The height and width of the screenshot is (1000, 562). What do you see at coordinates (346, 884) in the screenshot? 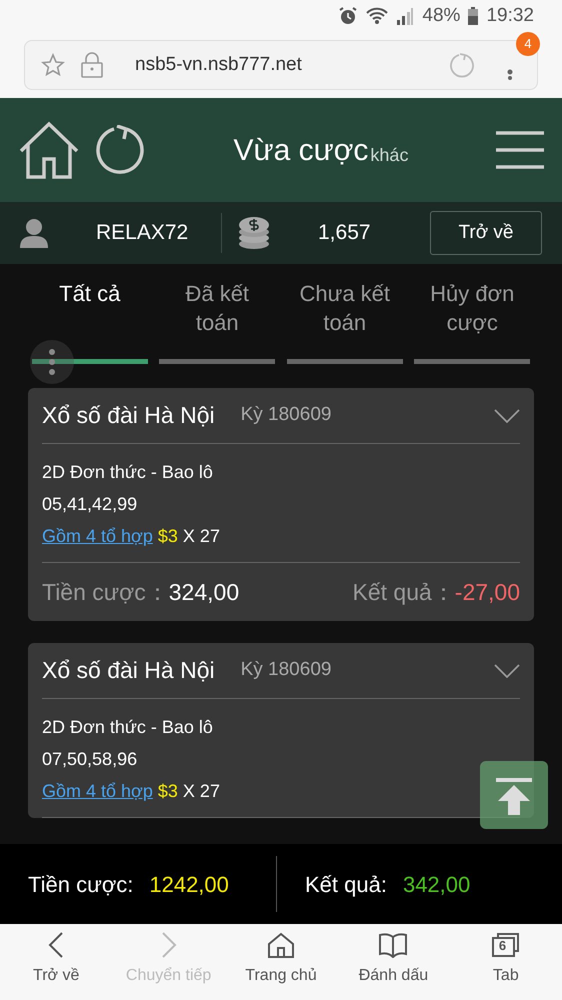
I see `total-result-label: Kết quả:` at bounding box center [346, 884].